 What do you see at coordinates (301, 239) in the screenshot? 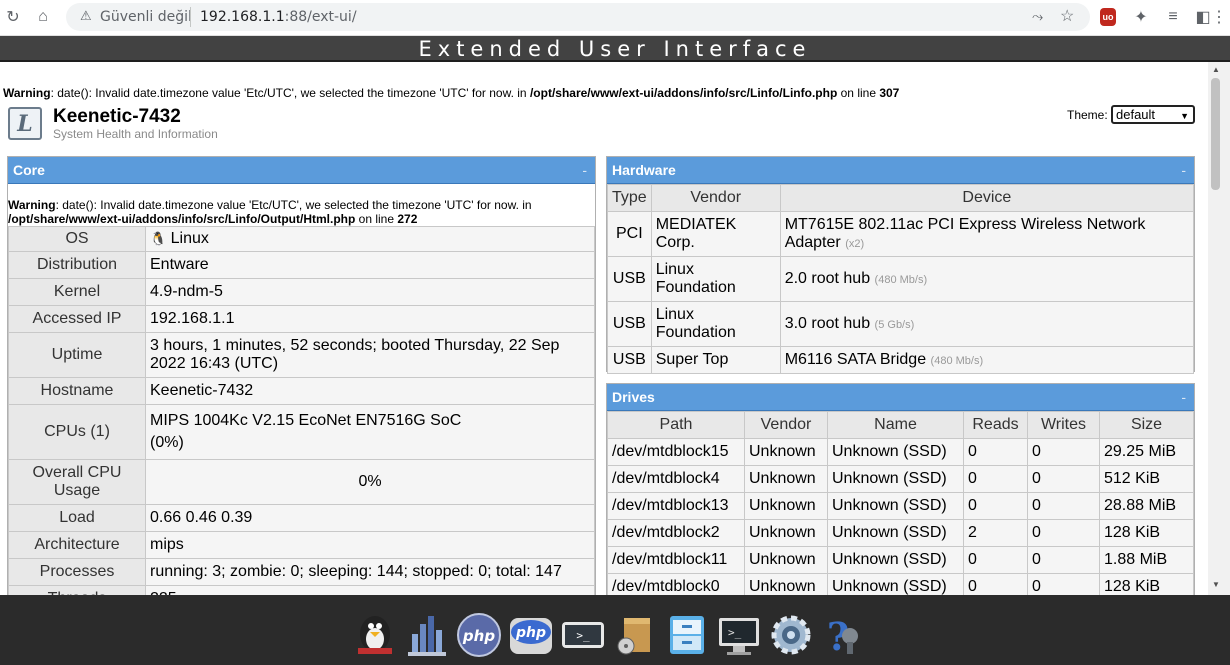
I see `core-row-os: OS 🐧 Linux` at bounding box center [301, 239].